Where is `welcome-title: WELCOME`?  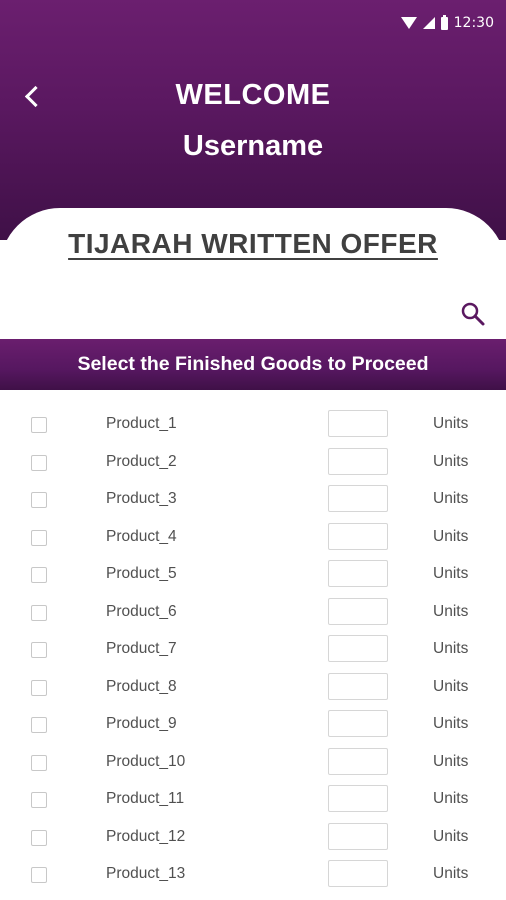 welcome-title: WELCOME is located at coordinates (253, 95).